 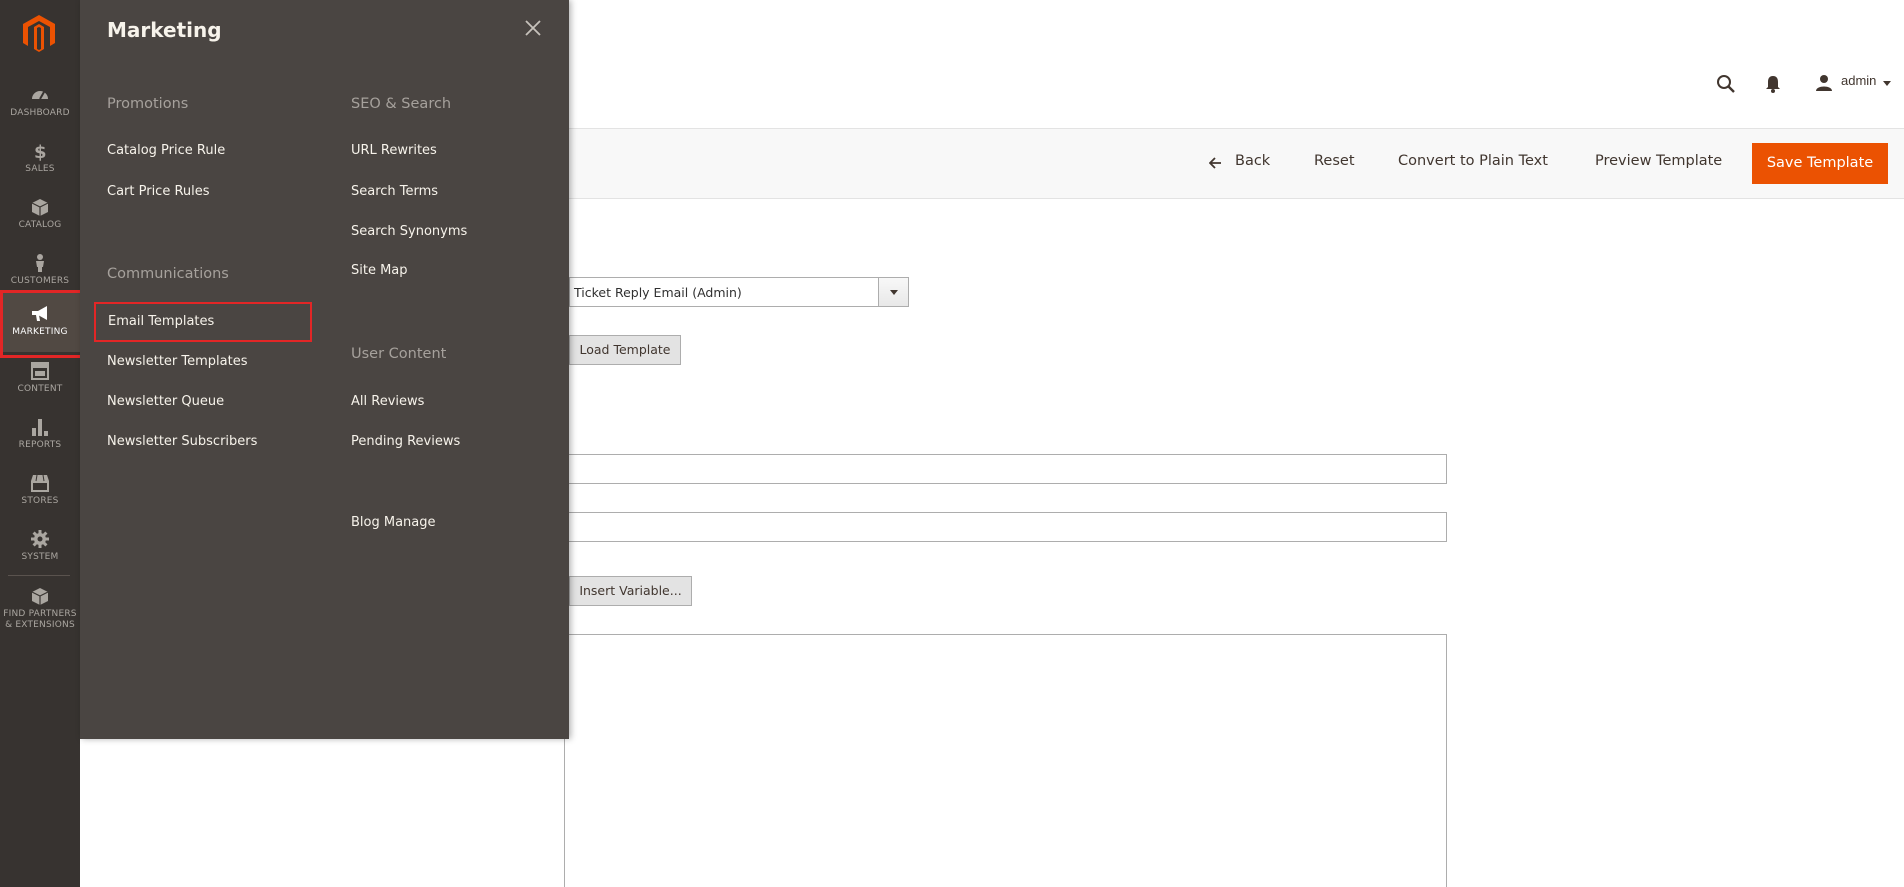 I want to click on menu-link-cart-price-rules: Cart Price Rules, so click(x=158, y=191).